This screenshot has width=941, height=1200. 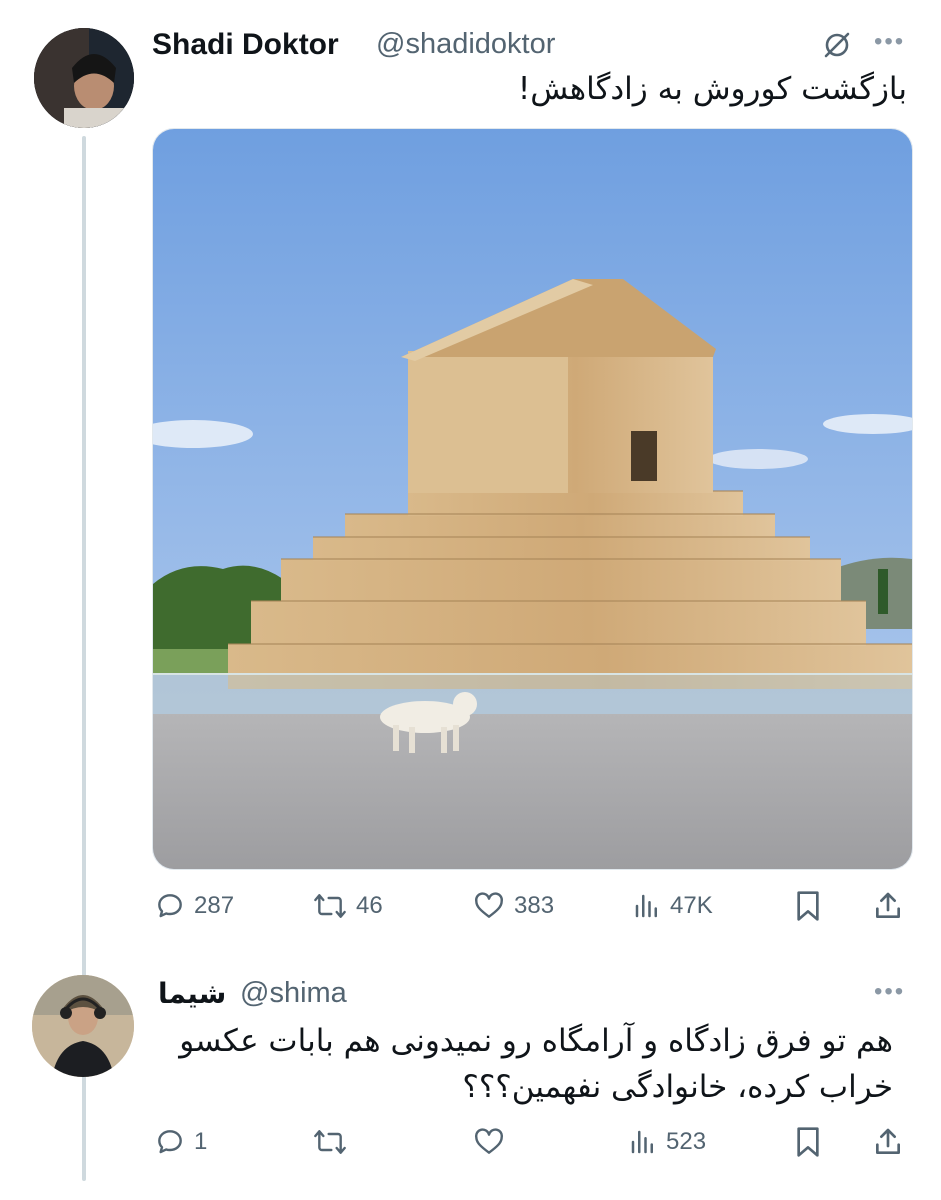 I want to click on views-count: 47K, so click(x=691, y=905).